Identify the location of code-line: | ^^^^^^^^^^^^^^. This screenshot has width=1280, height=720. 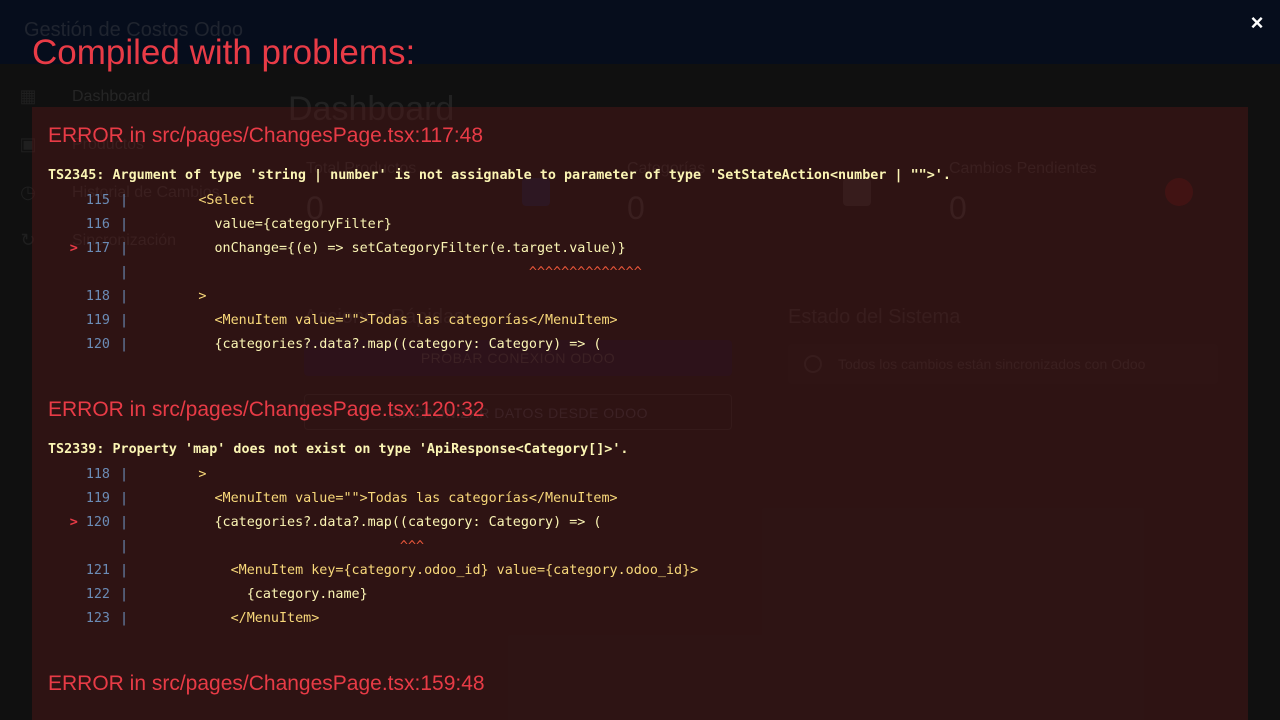
(381, 272).